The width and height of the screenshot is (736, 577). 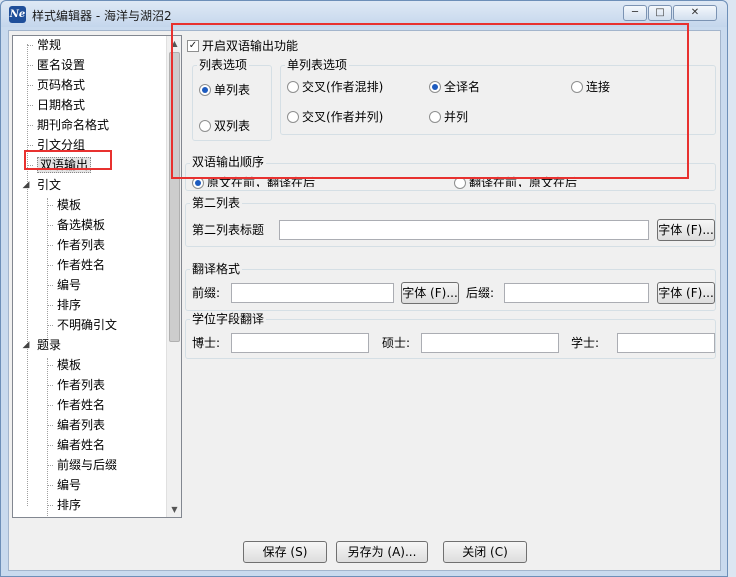 I want to click on tree-item-bib-author-list: 作者列表, so click(x=76, y=385).